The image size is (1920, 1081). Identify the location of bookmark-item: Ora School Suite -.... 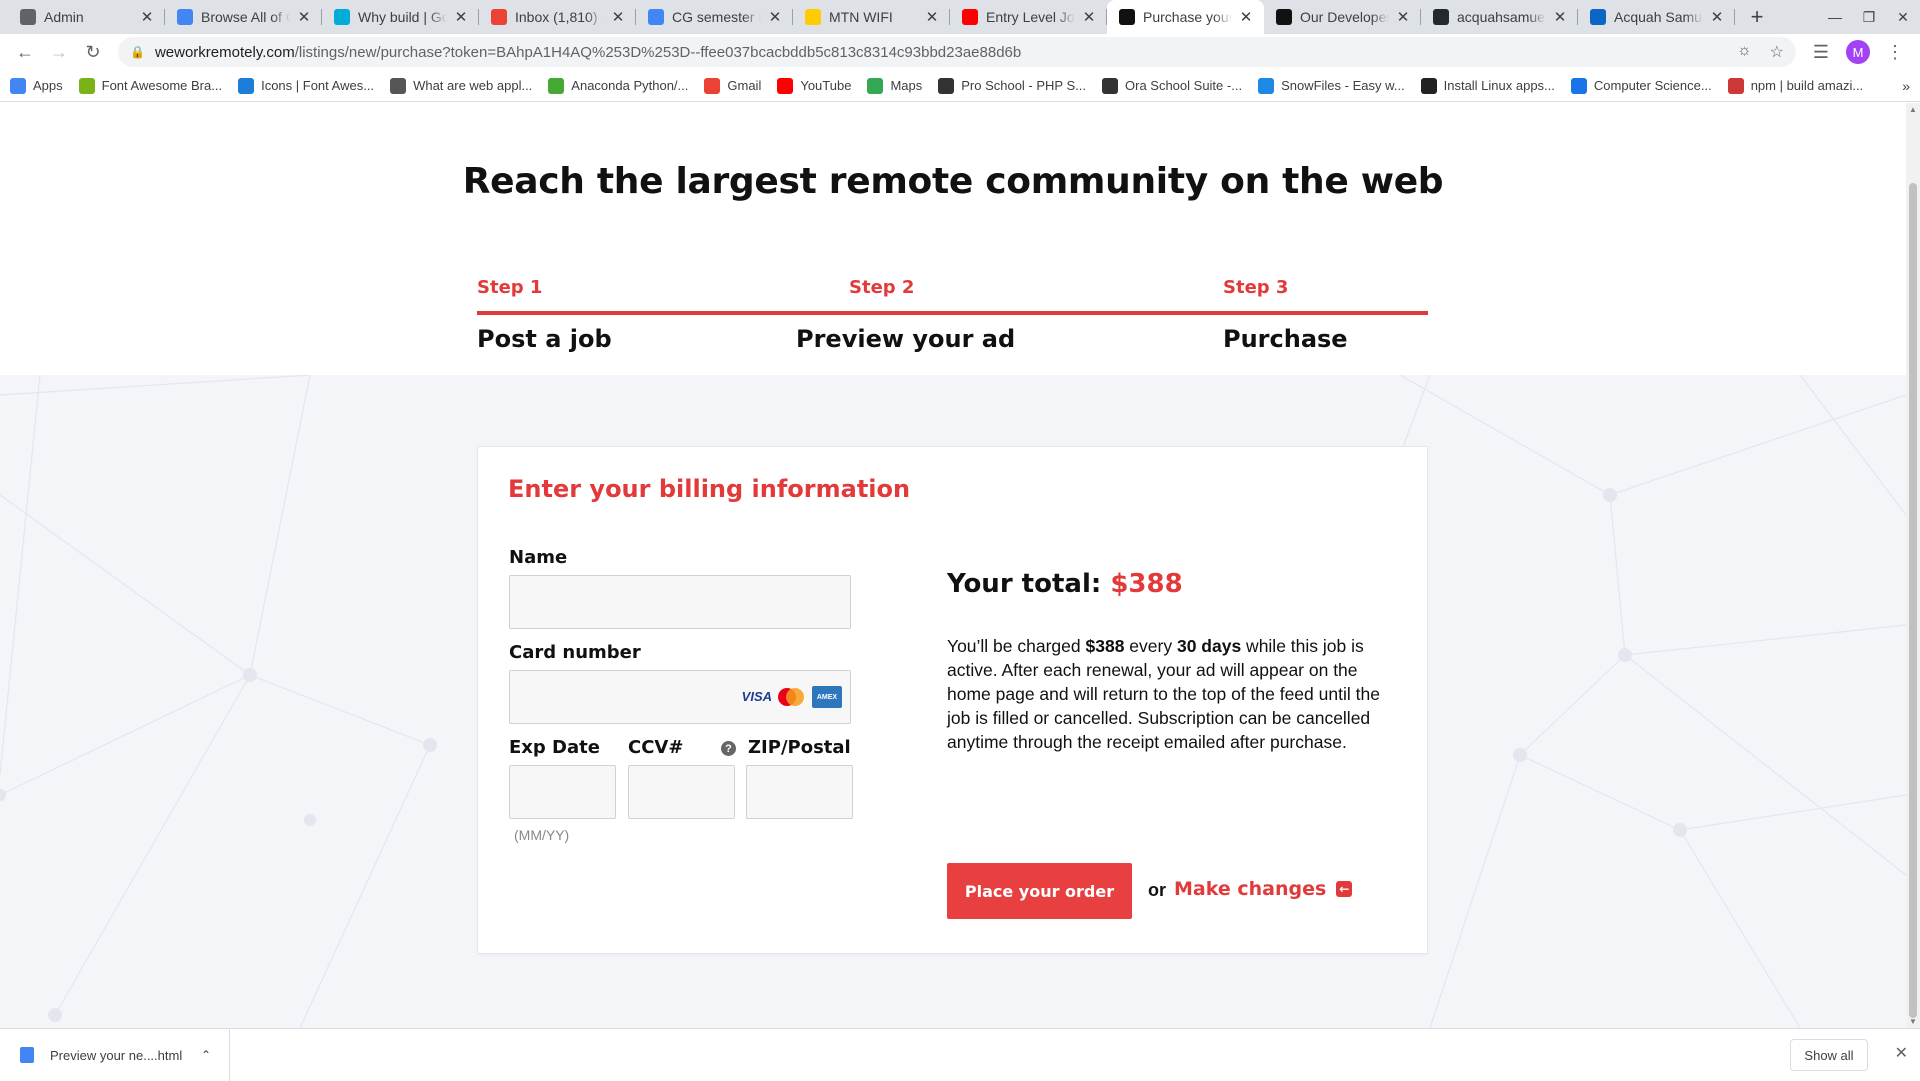
(1172, 85).